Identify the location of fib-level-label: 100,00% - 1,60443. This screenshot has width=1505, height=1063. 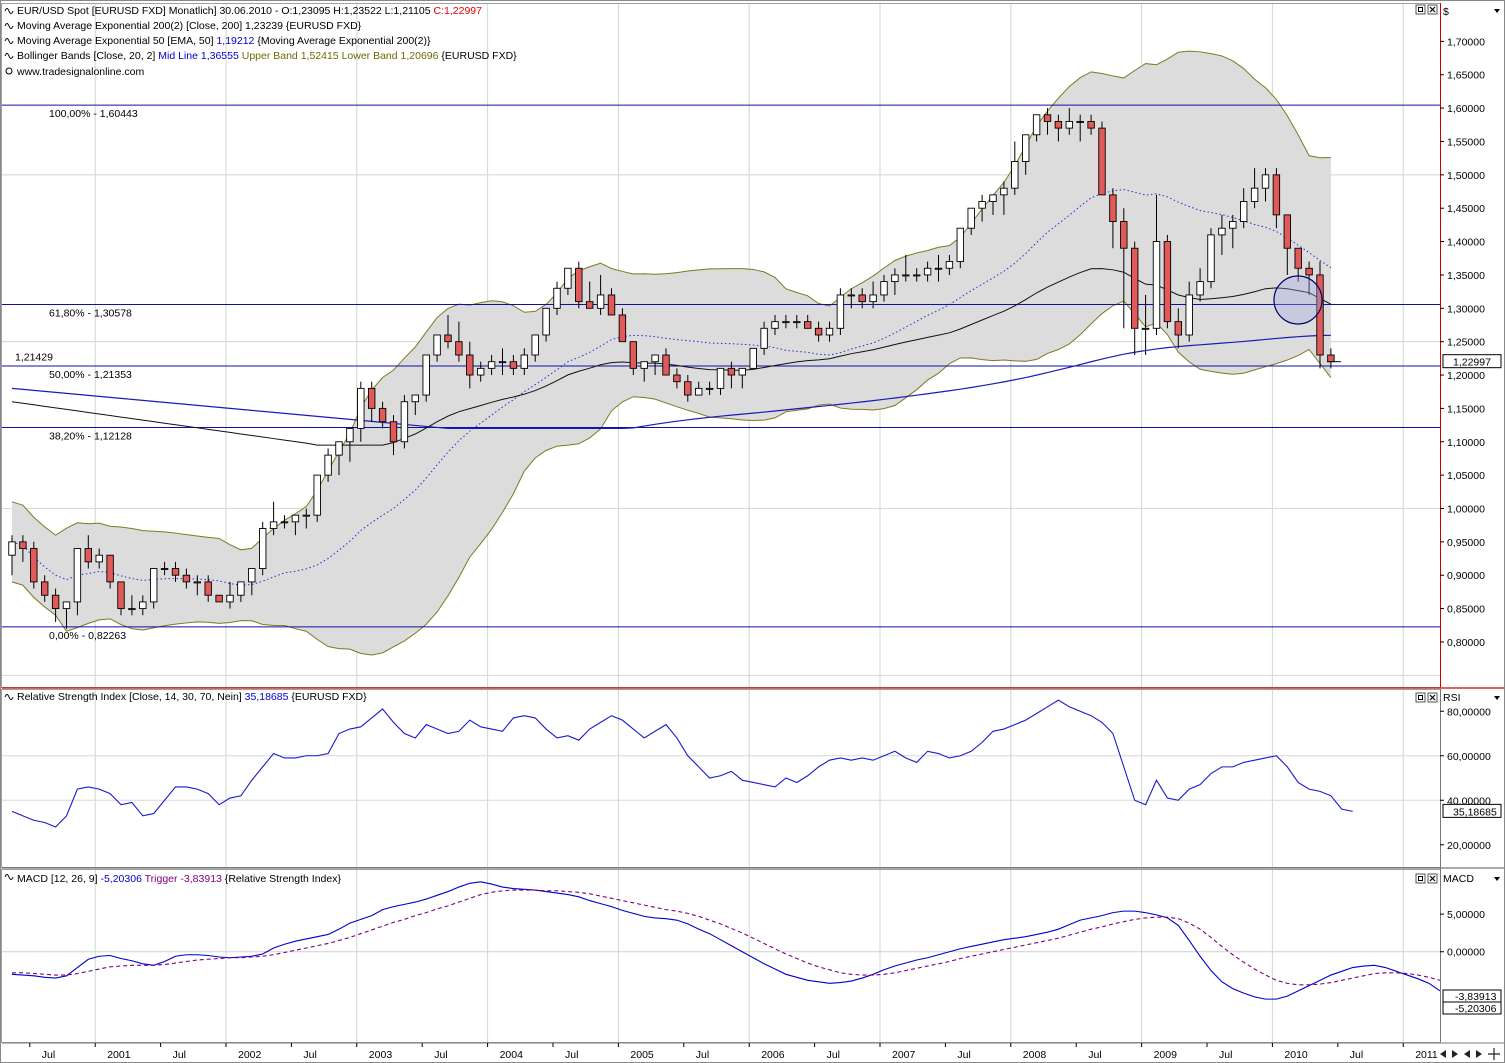
(93, 114).